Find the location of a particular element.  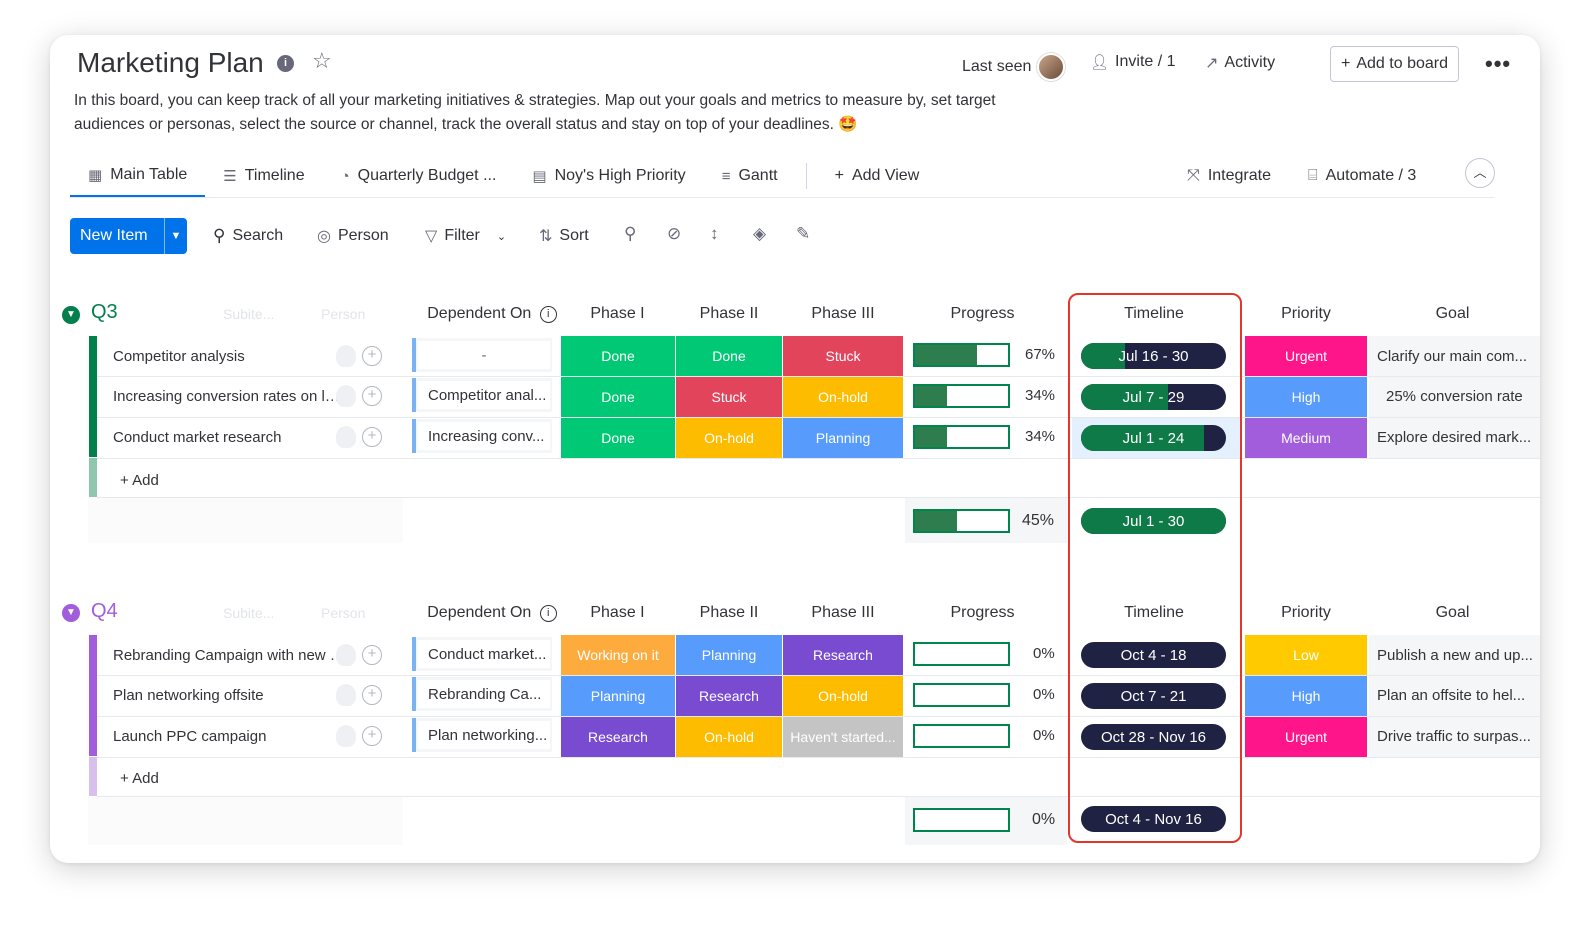

priority-status: Medium is located at coordinates (1306, 438).